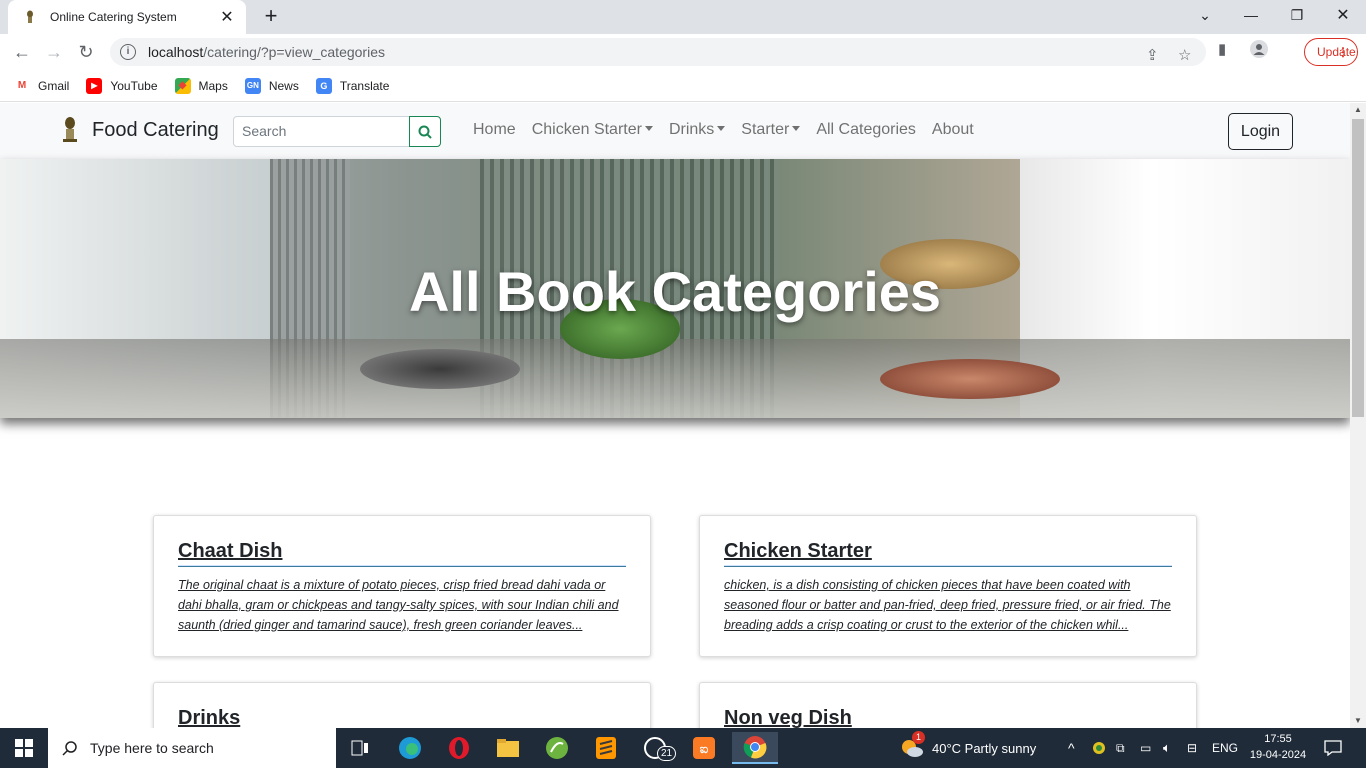 The image size is (1366, 768). Describe the element at coordinates (152, 748) in the screenshot. I see `taskbar-search-placeholder: Type here to search` at that location.